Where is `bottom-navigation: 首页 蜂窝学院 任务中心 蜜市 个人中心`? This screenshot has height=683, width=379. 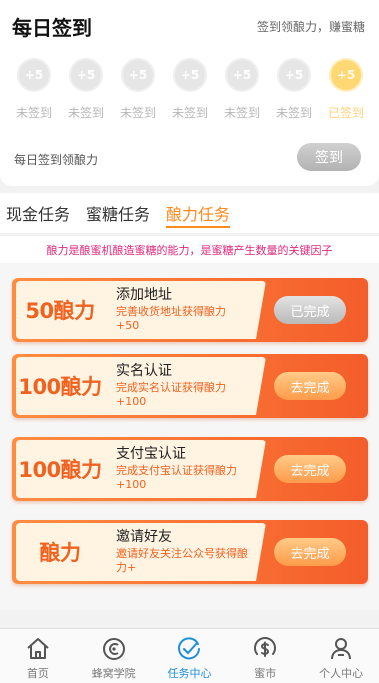 bottom-navigation: 首页 蜂窝学院 任务中心 蜜市 个人中心 is located at coordinates (189, 655).